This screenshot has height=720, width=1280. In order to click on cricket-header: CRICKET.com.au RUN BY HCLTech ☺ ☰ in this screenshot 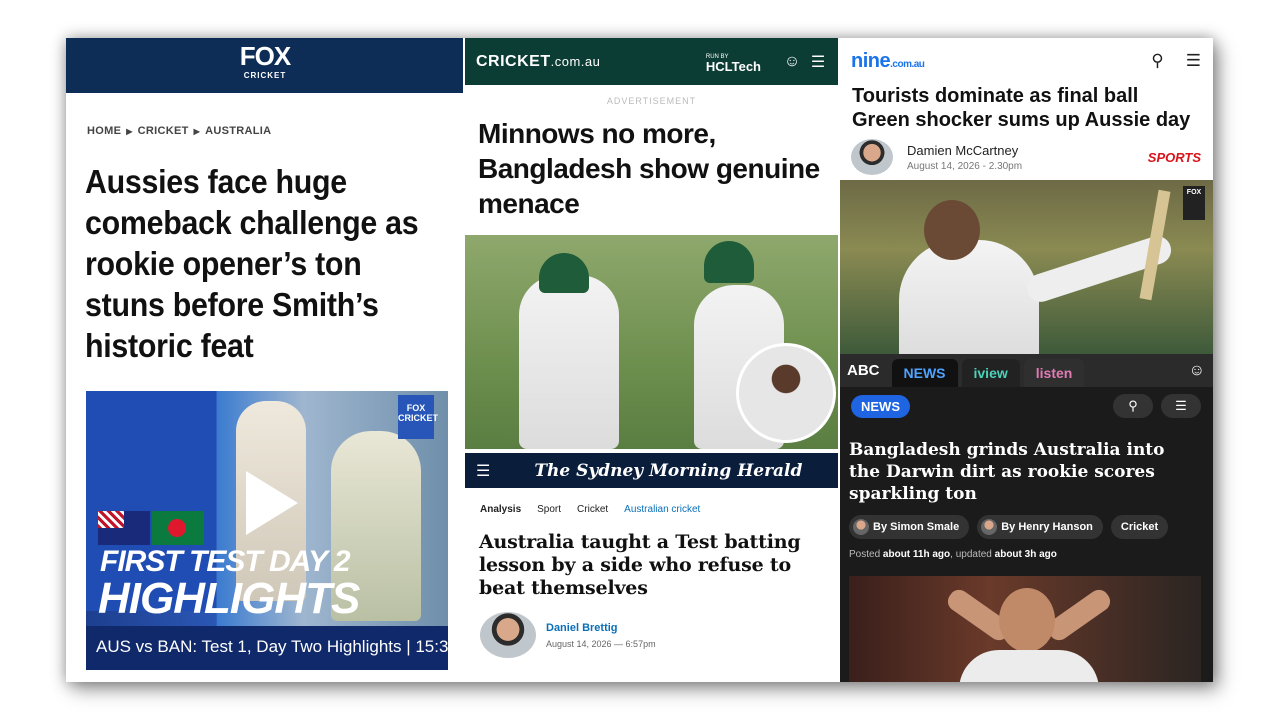, I will do `click(651, 61)`.